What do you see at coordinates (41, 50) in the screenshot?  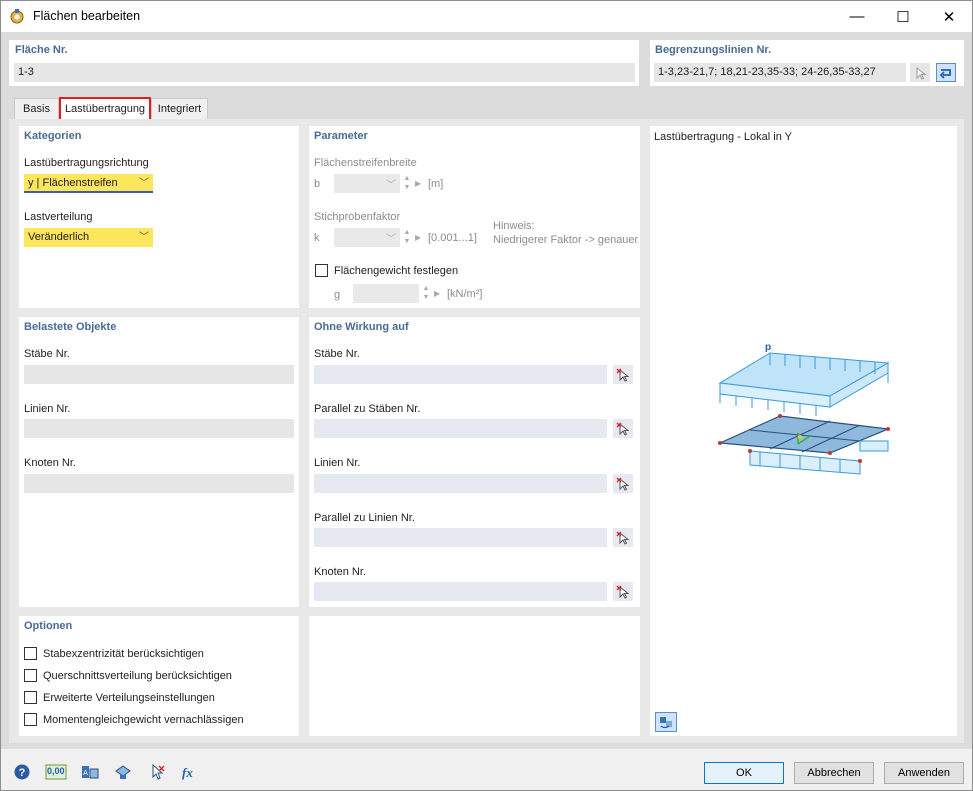 I see `surface-number-label: Fläche Nr.` at bounding box center [41, 50].